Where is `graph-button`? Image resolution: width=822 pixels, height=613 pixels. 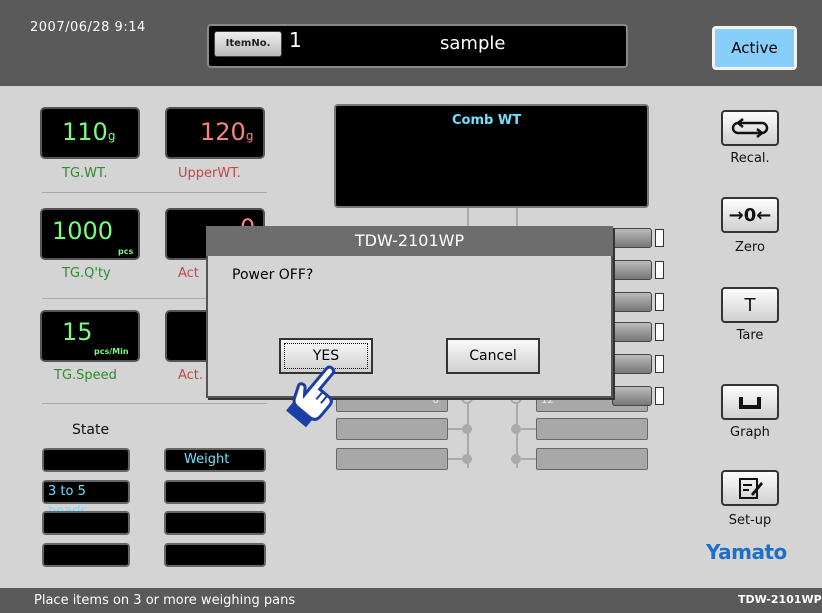
graph-button is located at coordinates (750, 402).